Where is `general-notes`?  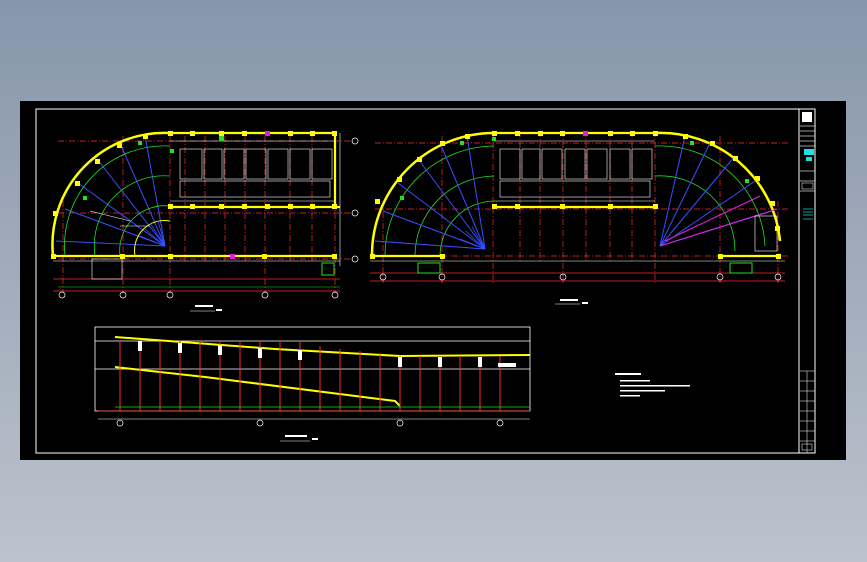
general-notes is located at coordinates (652, 385).